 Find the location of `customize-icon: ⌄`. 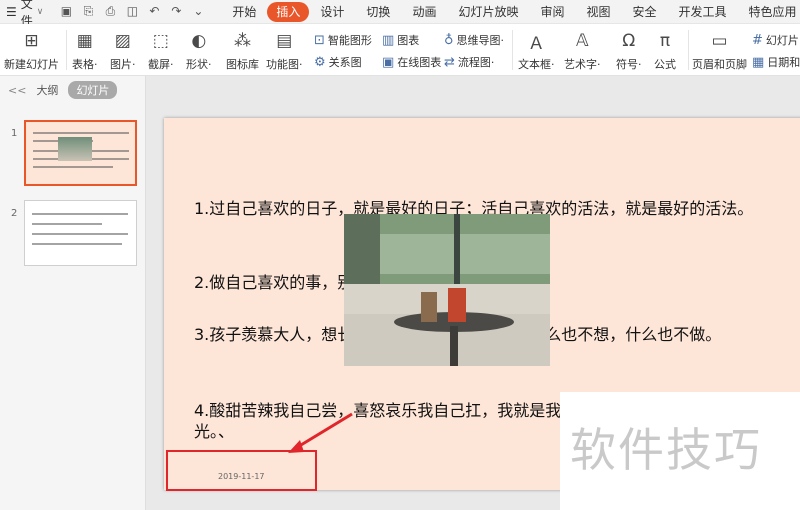

customize-icon: ⌄ is located at coordinates (198, 11).